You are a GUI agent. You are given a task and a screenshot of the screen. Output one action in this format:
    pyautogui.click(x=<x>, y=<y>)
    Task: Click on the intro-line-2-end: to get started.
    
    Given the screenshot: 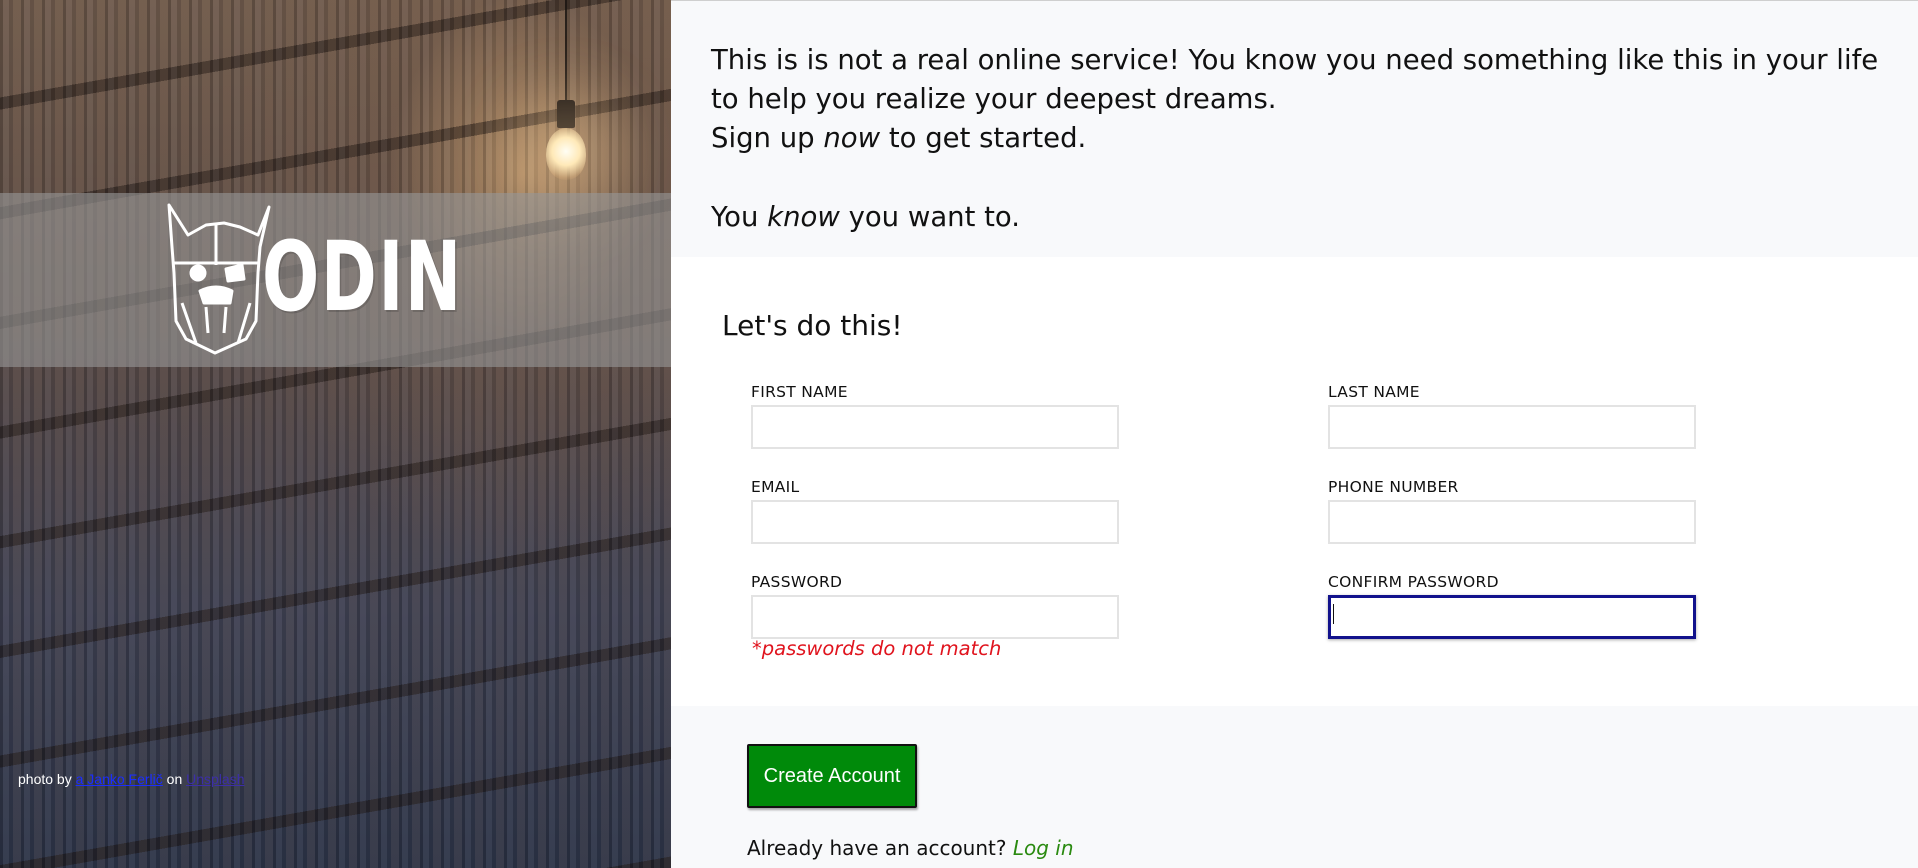 What is the action you would take?
    pyautogui.click(x=983, y=138)
    